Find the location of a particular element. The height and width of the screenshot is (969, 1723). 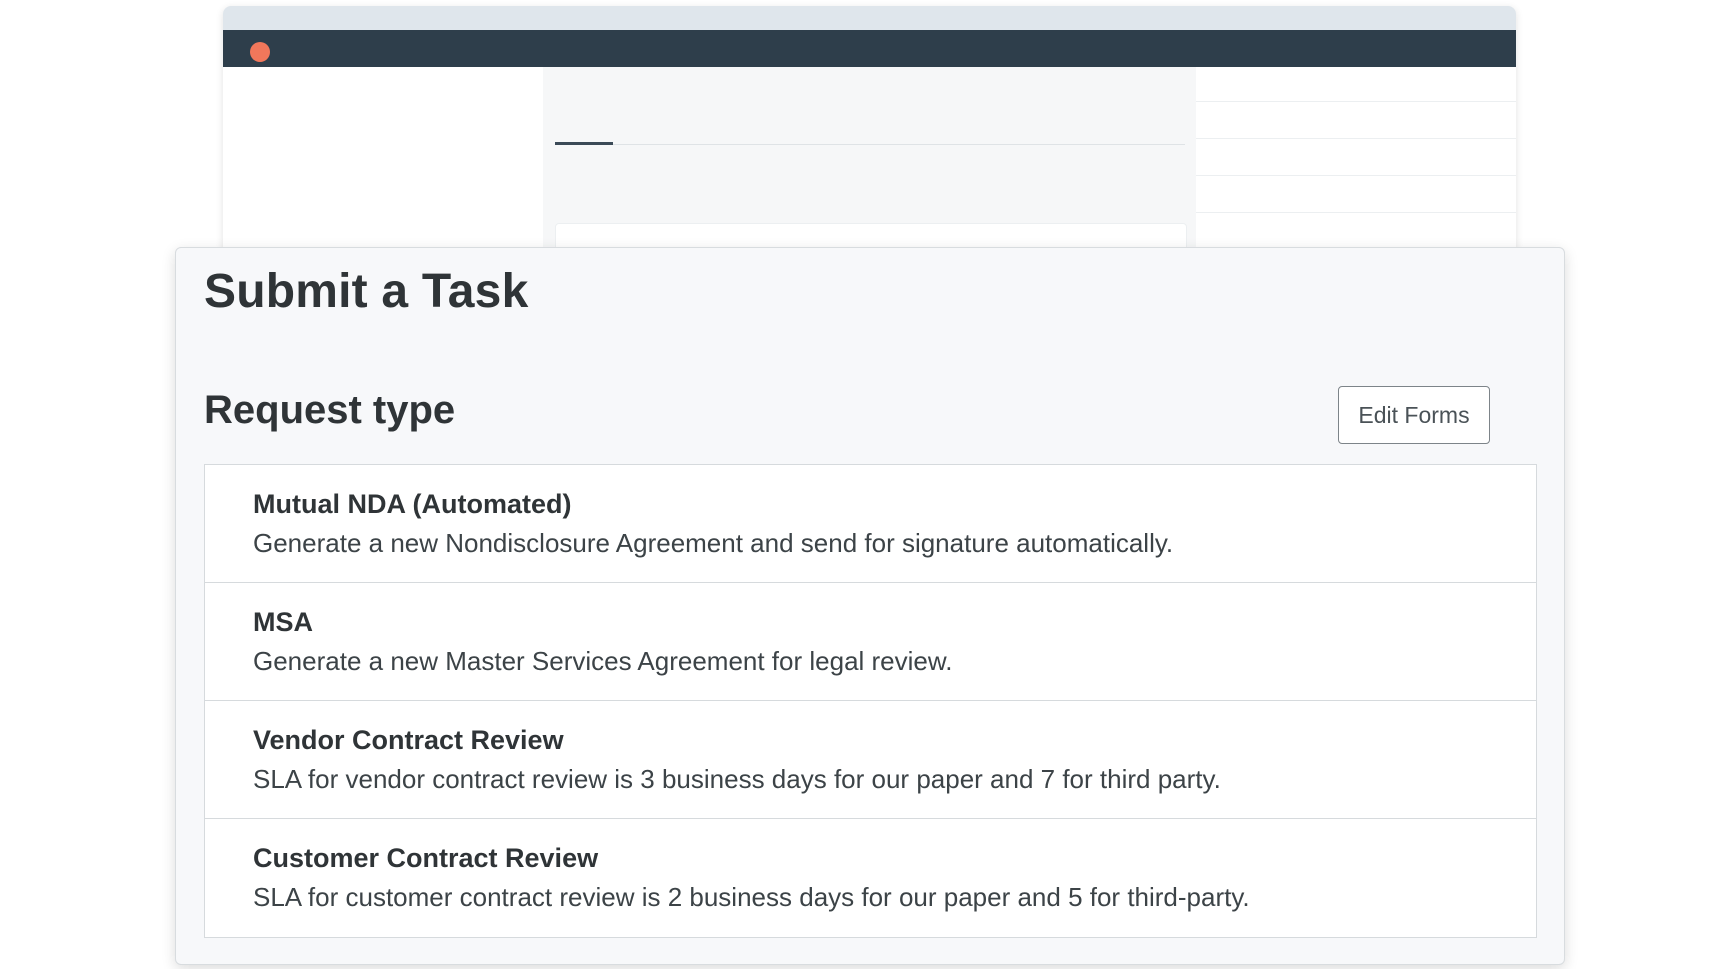

background-top-strip is located at coordinates (869, 18).